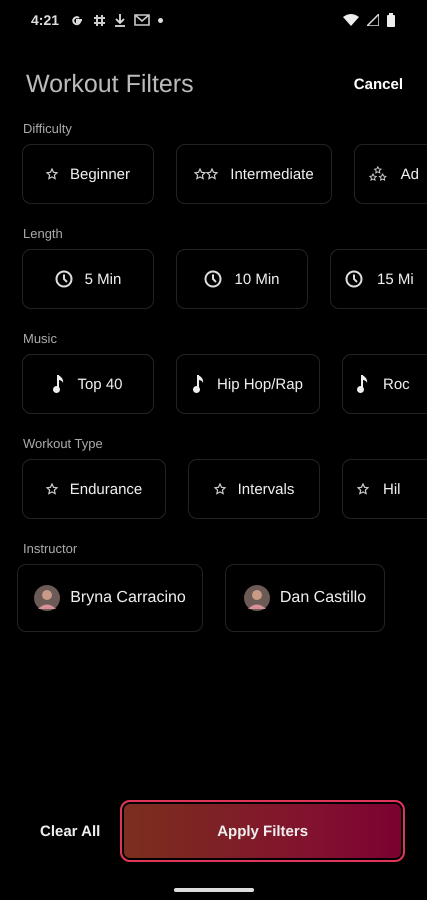 The height and width of the screenshot is (900, 427). What do you see at coordinates (378, 174) in the screenshot?
I see `three-stars-icon` at bounding box center [378, 174].